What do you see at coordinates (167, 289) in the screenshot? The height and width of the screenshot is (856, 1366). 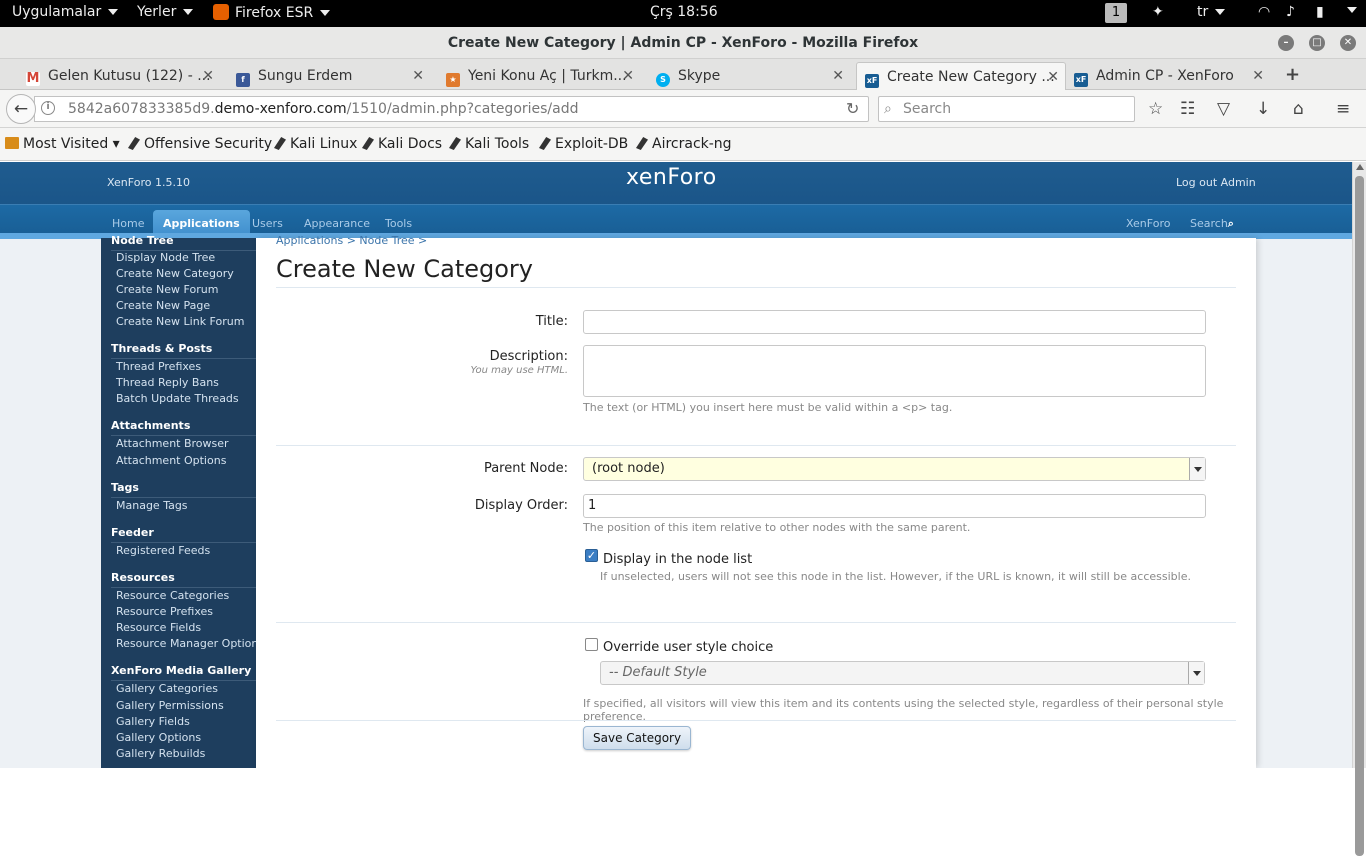 I see `sidebar-item-create-forum: Create New Forum` at bounding box center [167, 289].